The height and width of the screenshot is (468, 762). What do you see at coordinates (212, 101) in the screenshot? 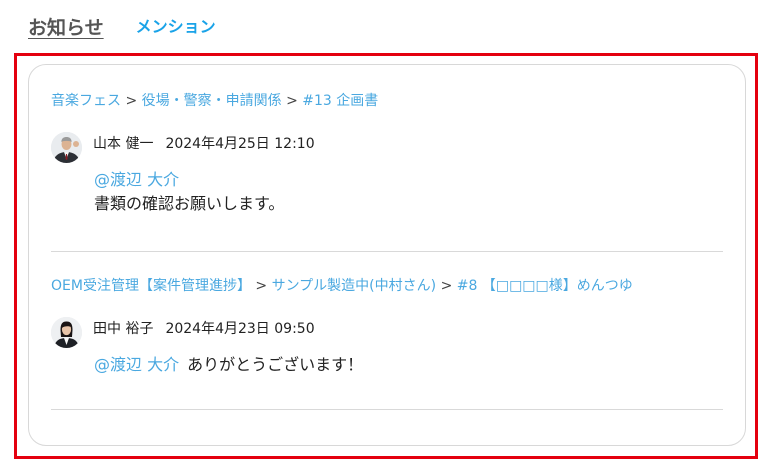
I see `breadcrumb-category-link: 役場・警察・申請関係` at bounding box center [212, 101].